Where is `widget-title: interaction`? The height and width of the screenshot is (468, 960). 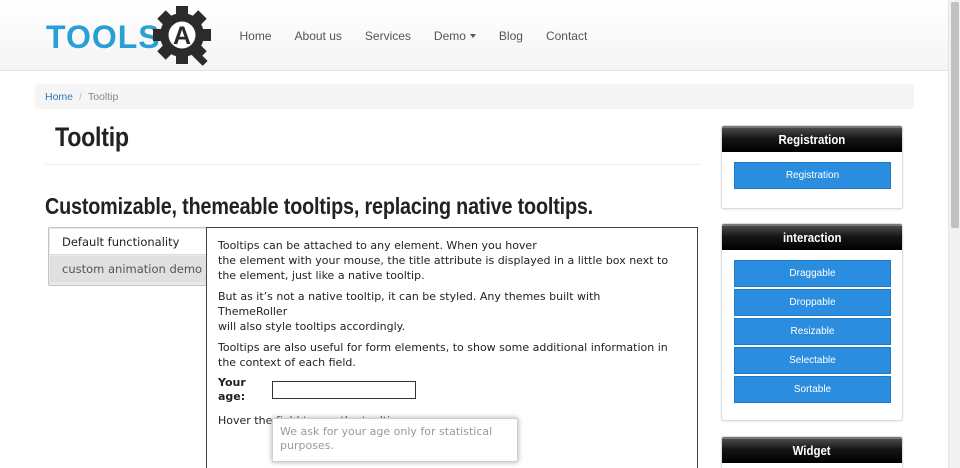
widget-title: interaction is located at coordinates (812, 237).